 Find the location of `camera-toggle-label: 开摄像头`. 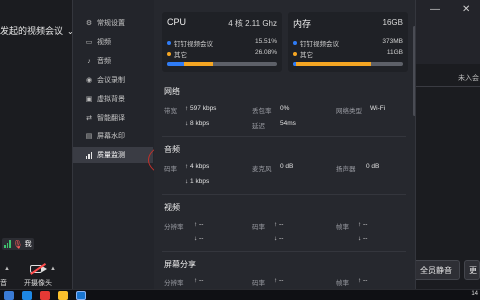

camera-toggle-label: 开摄像头 is located at coordinates (38, 283).